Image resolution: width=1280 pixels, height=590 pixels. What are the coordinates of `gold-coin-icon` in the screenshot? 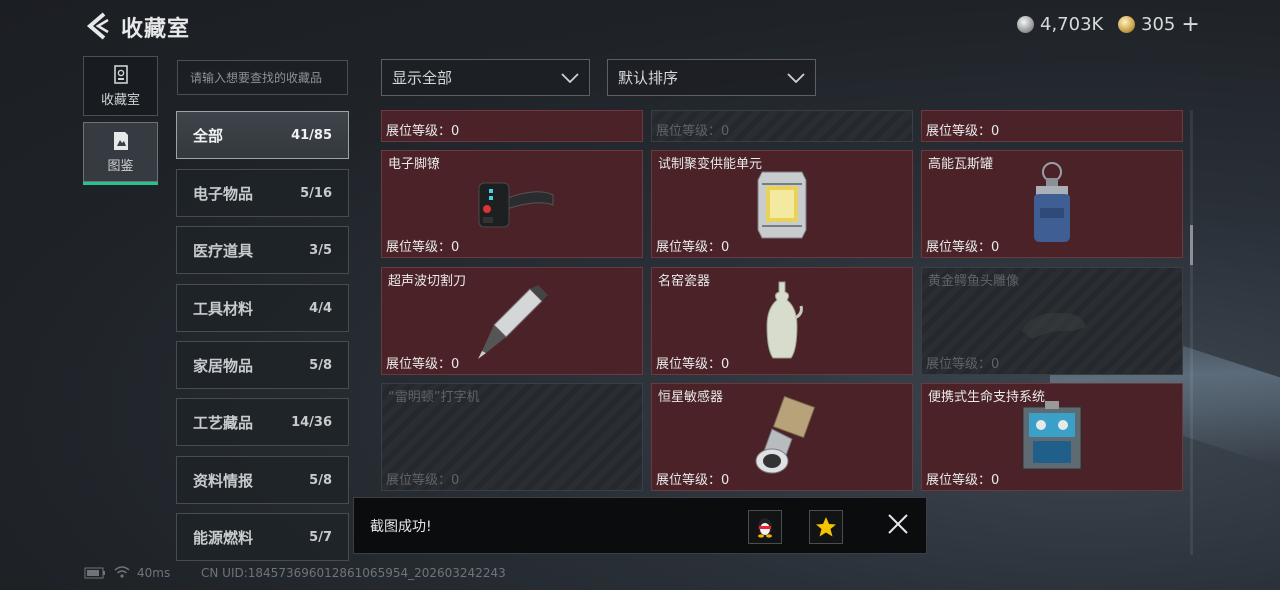 It's located at (1126, 24).